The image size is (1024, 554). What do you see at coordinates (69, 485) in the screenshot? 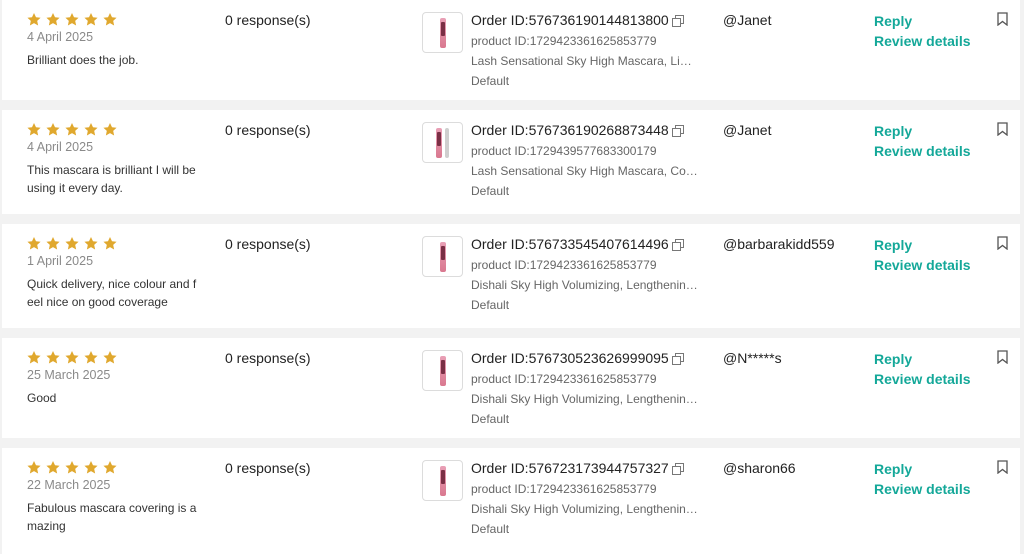
I see `review-date: 22 March 2025` at bounding box center [69, 485].